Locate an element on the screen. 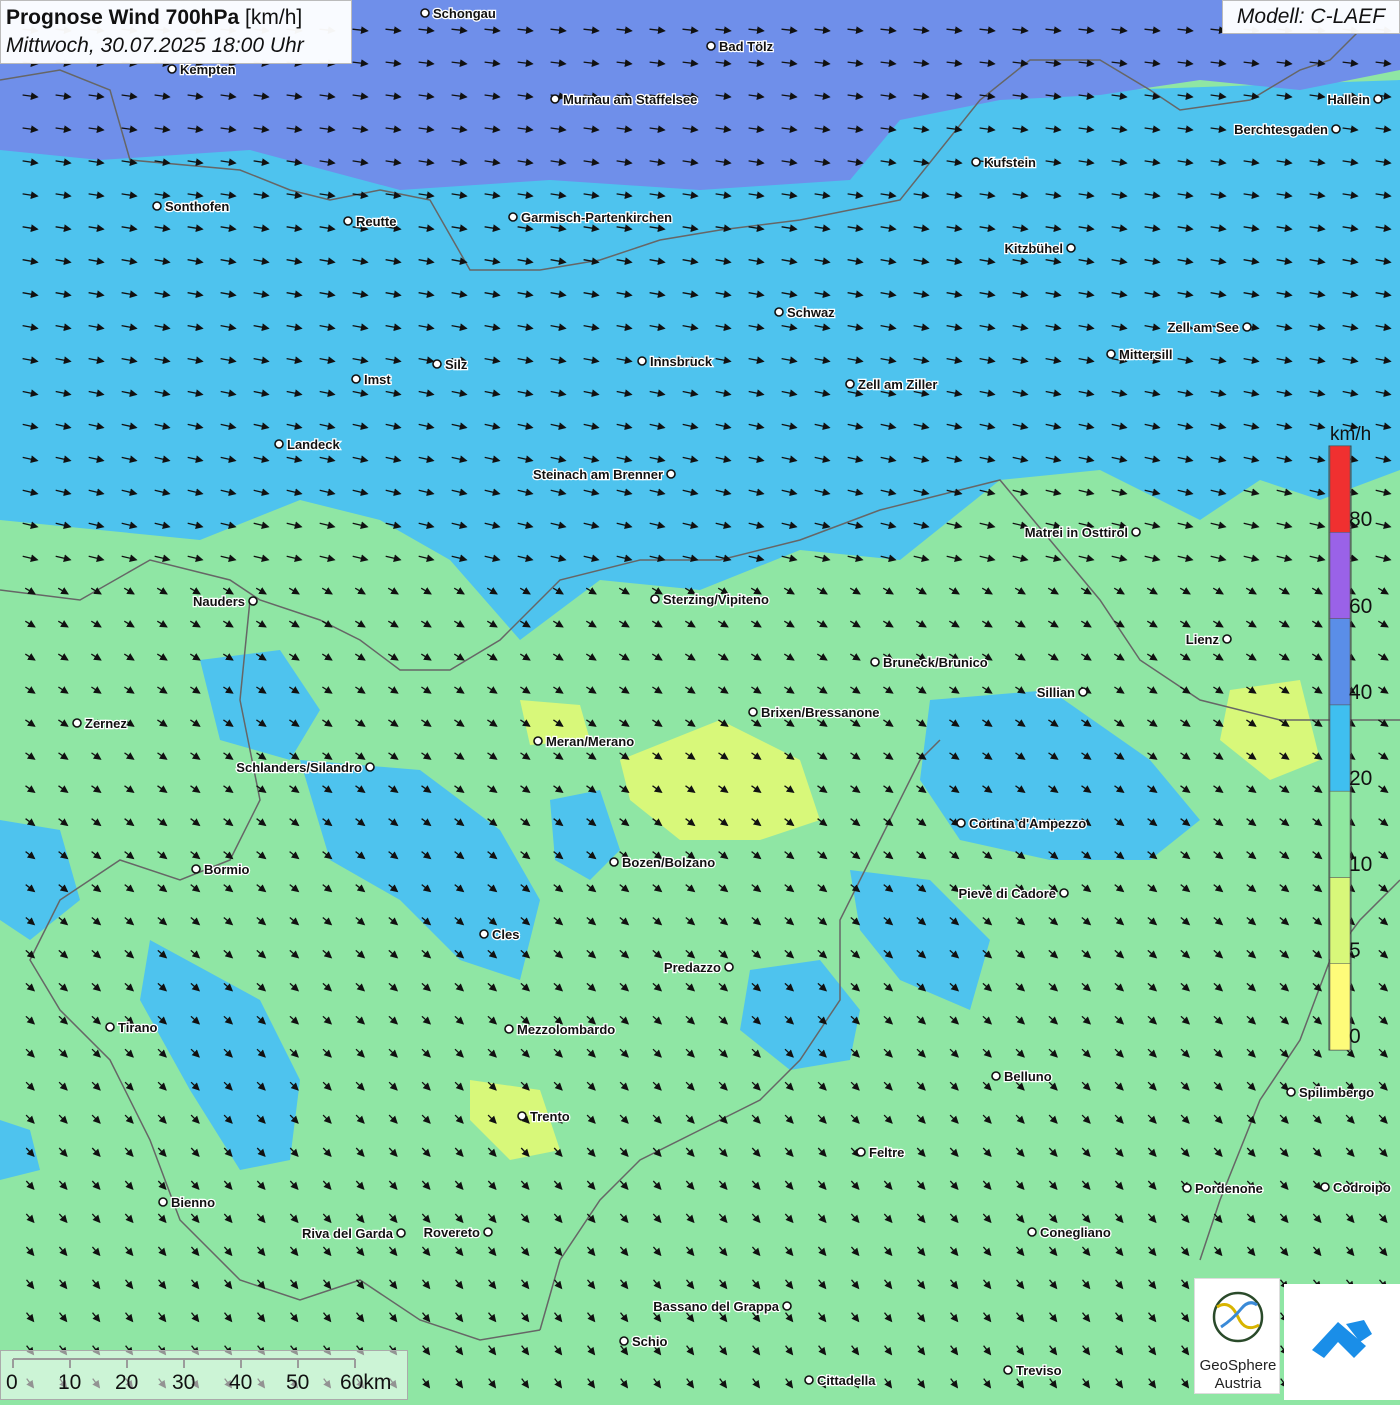  city-label: Sillian is located at coordinates (1056, 692).